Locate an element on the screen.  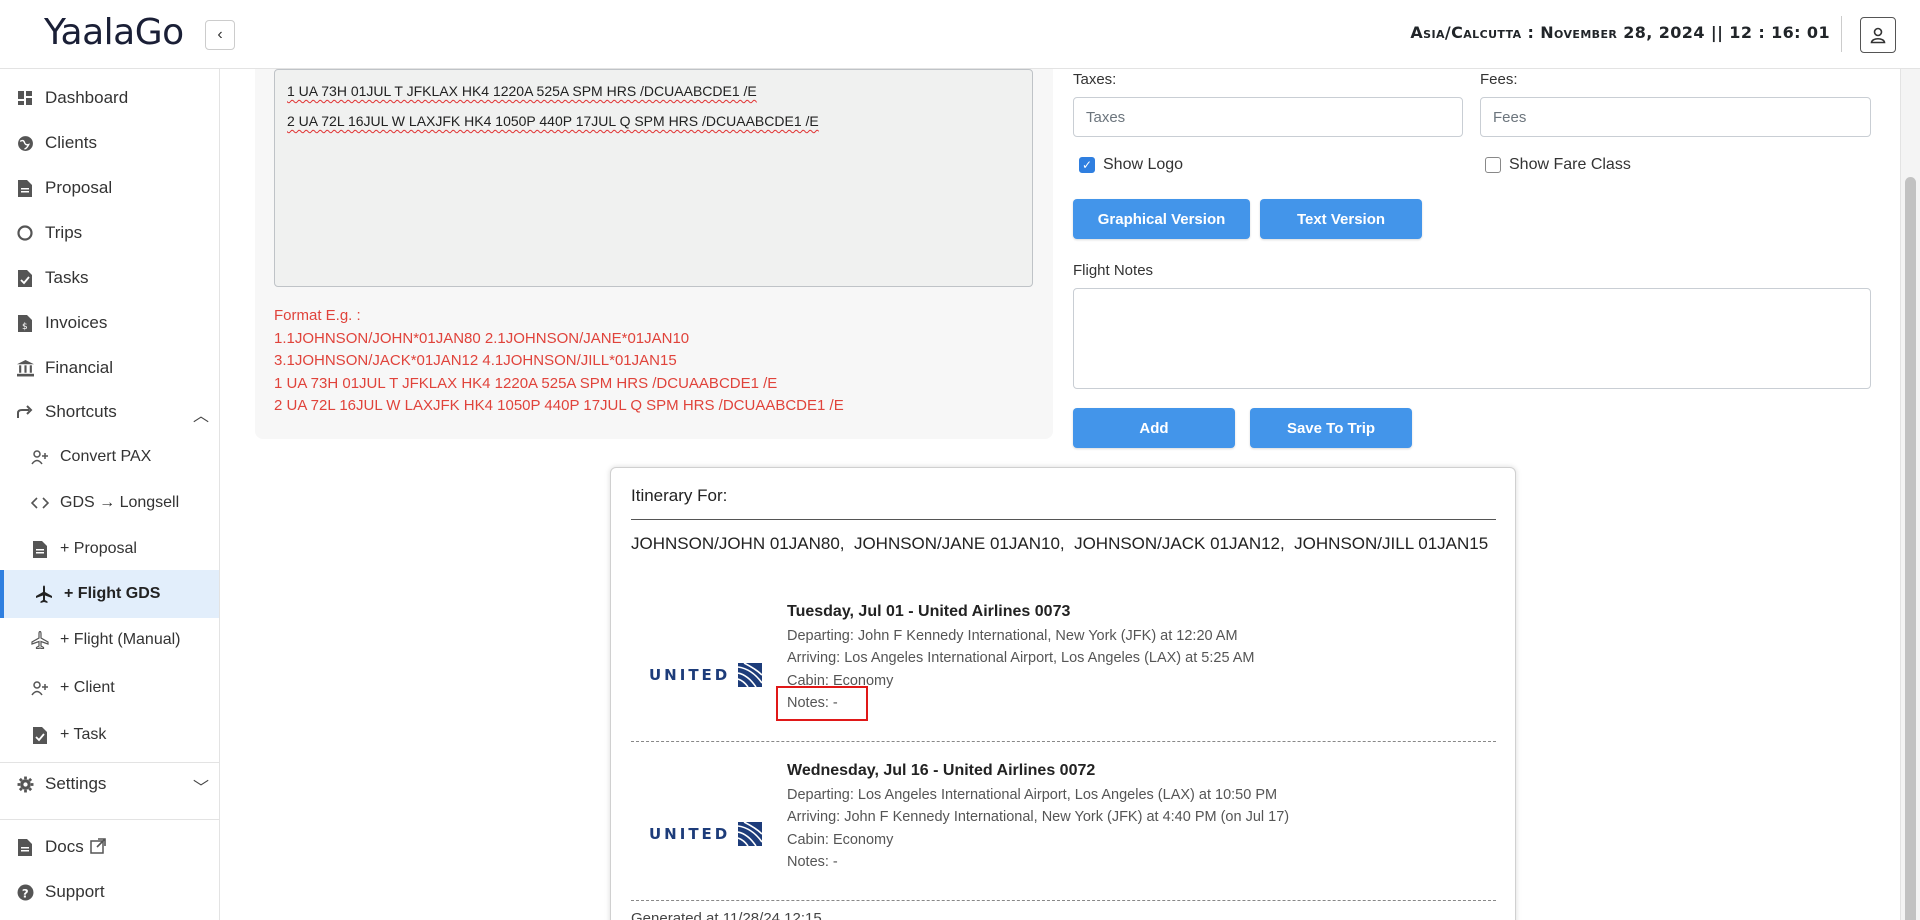
sidebar-item-convert-pax: Convert PAX is located at coordinates (109, 457).